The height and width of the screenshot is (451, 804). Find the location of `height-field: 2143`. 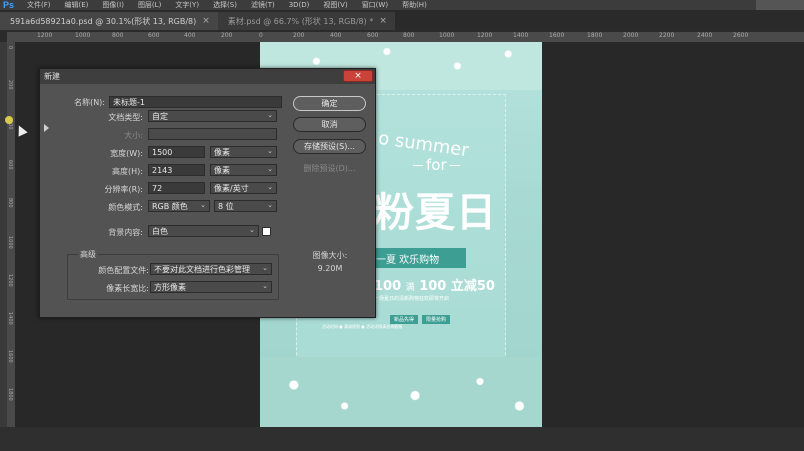

height-field: 2143 is located at coordinates (176, 170).